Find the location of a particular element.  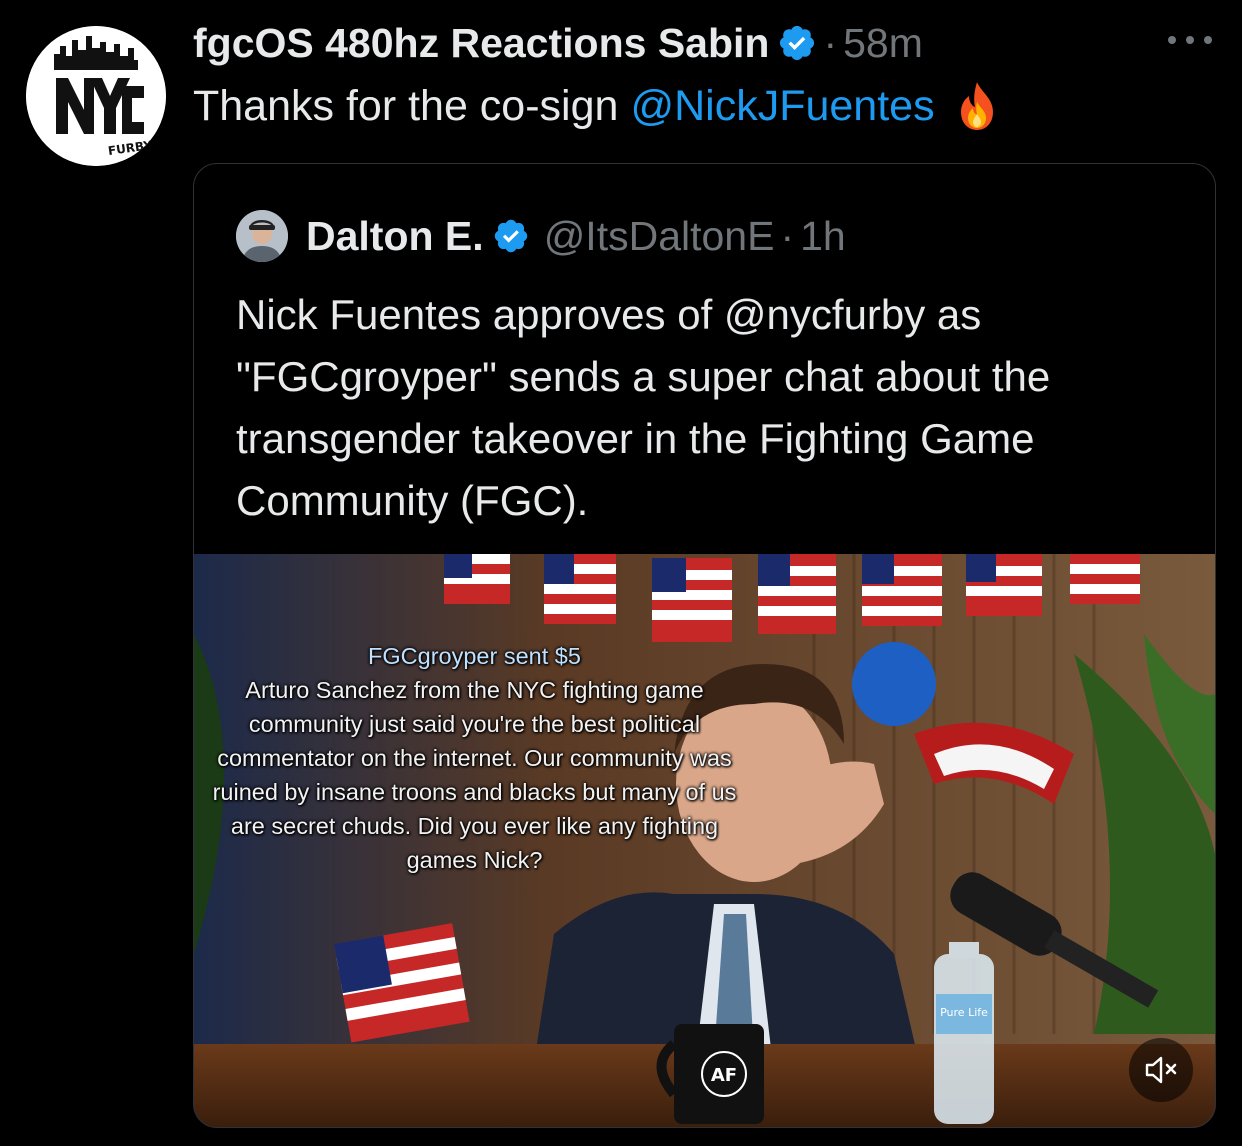

superchat-header: FGCgroyper sent $5 is located at coordinates (474, 656).